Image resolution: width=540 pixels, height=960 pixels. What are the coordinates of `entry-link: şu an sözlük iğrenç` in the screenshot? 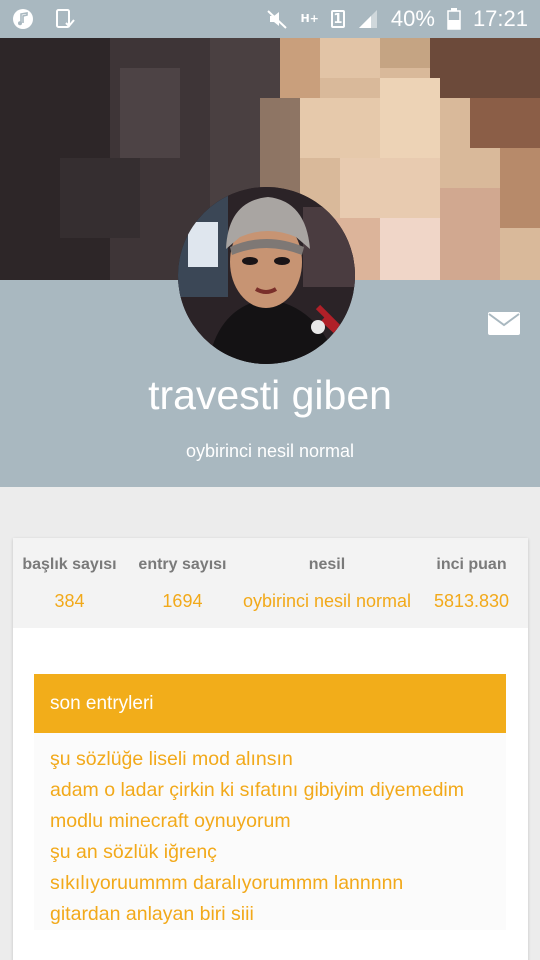 It's located at (270, 852).